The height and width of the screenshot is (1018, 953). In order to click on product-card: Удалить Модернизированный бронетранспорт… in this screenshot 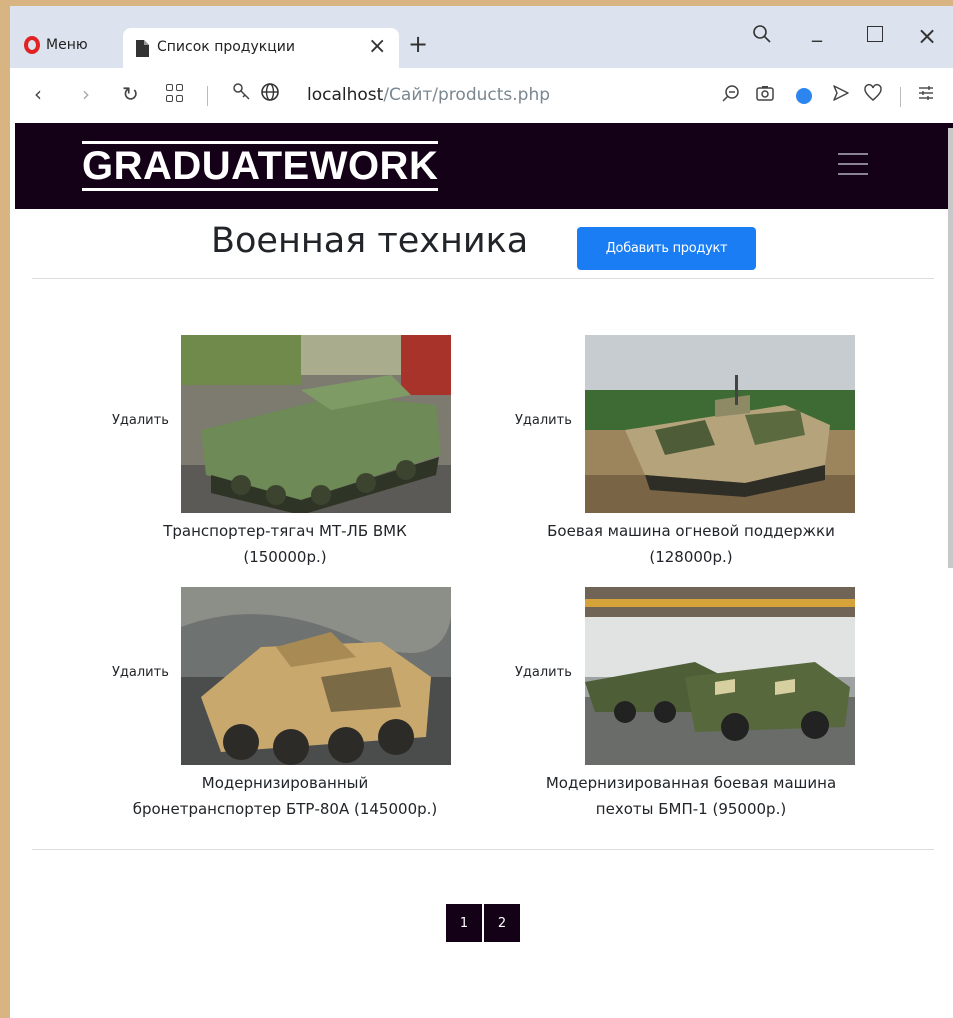, I will do `click(285, 707)`.